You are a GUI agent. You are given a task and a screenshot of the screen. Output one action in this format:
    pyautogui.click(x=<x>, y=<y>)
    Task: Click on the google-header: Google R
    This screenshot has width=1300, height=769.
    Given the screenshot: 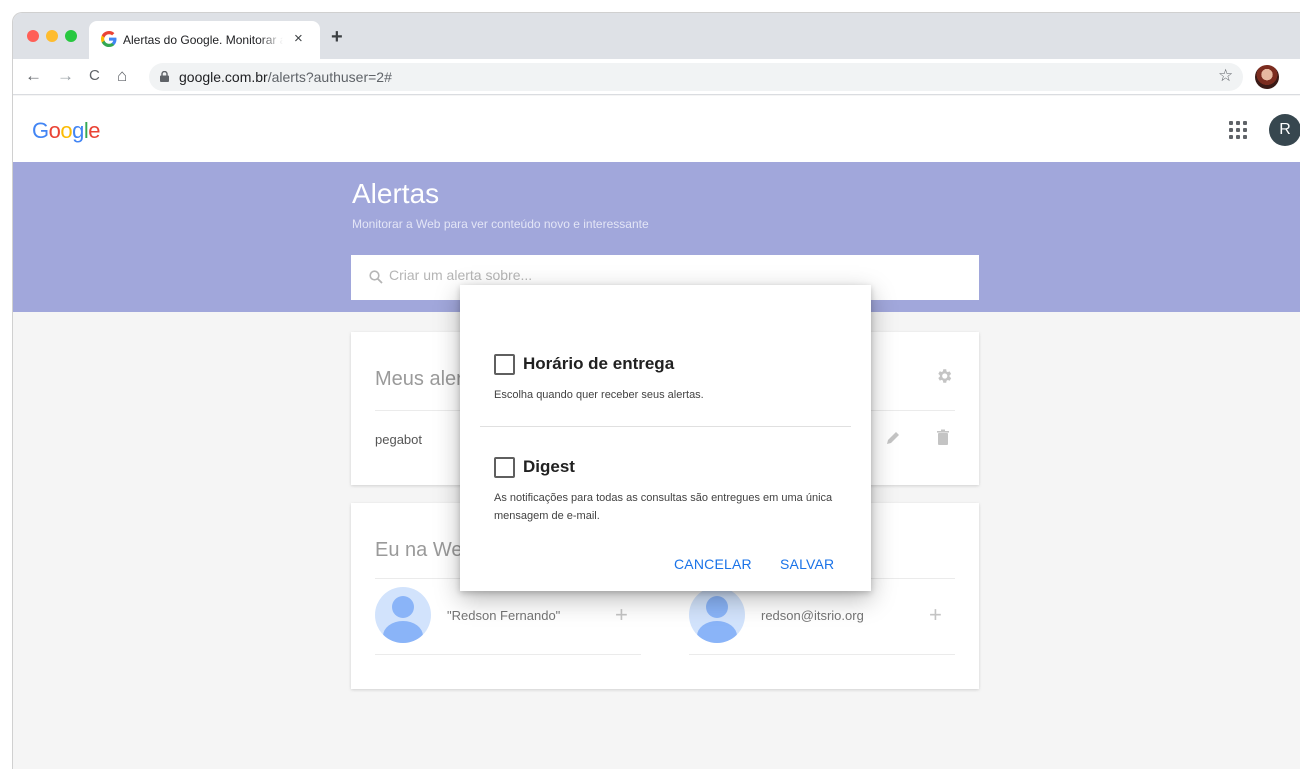 What is the action you would take?
    pyautogui.click(x=656, y=129)
    